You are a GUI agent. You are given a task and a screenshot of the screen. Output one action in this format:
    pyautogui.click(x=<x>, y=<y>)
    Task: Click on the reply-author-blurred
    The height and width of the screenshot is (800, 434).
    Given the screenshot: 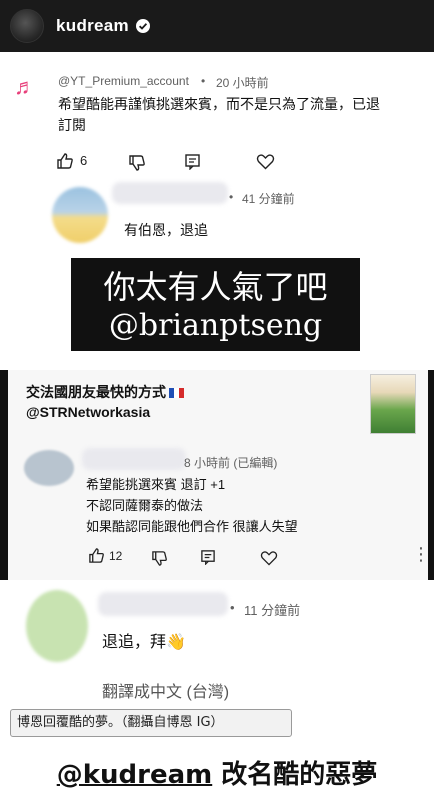 What is the action you would take?
    pyautogui.click(x=170, y=193)
    